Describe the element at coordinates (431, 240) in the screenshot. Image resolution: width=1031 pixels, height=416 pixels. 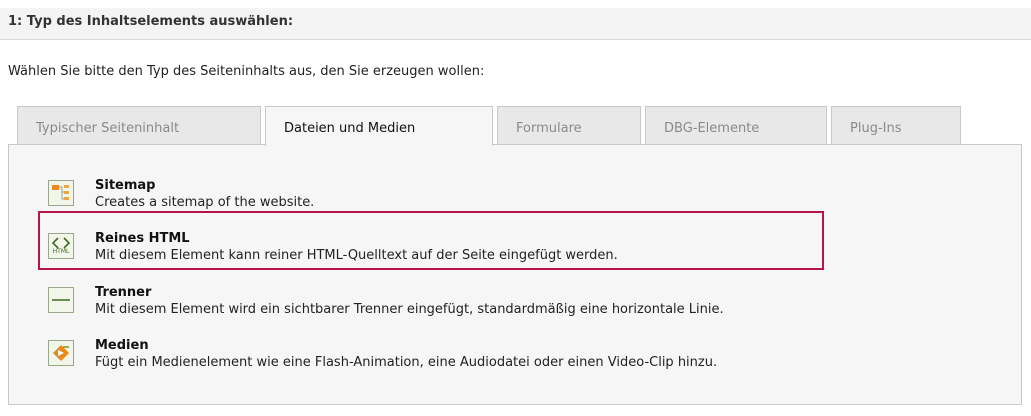
I see `highlight-box` at that location.